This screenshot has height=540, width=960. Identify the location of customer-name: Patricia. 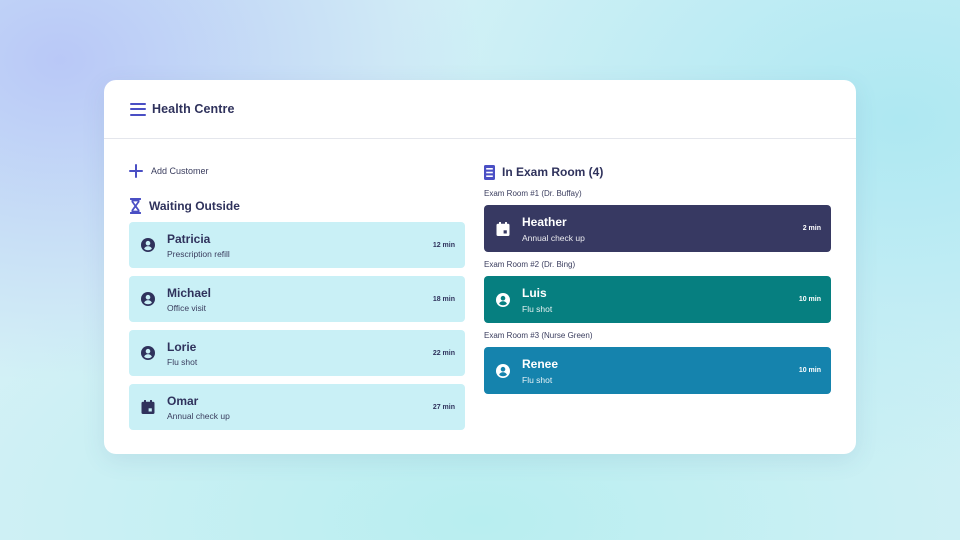
(189, 238).